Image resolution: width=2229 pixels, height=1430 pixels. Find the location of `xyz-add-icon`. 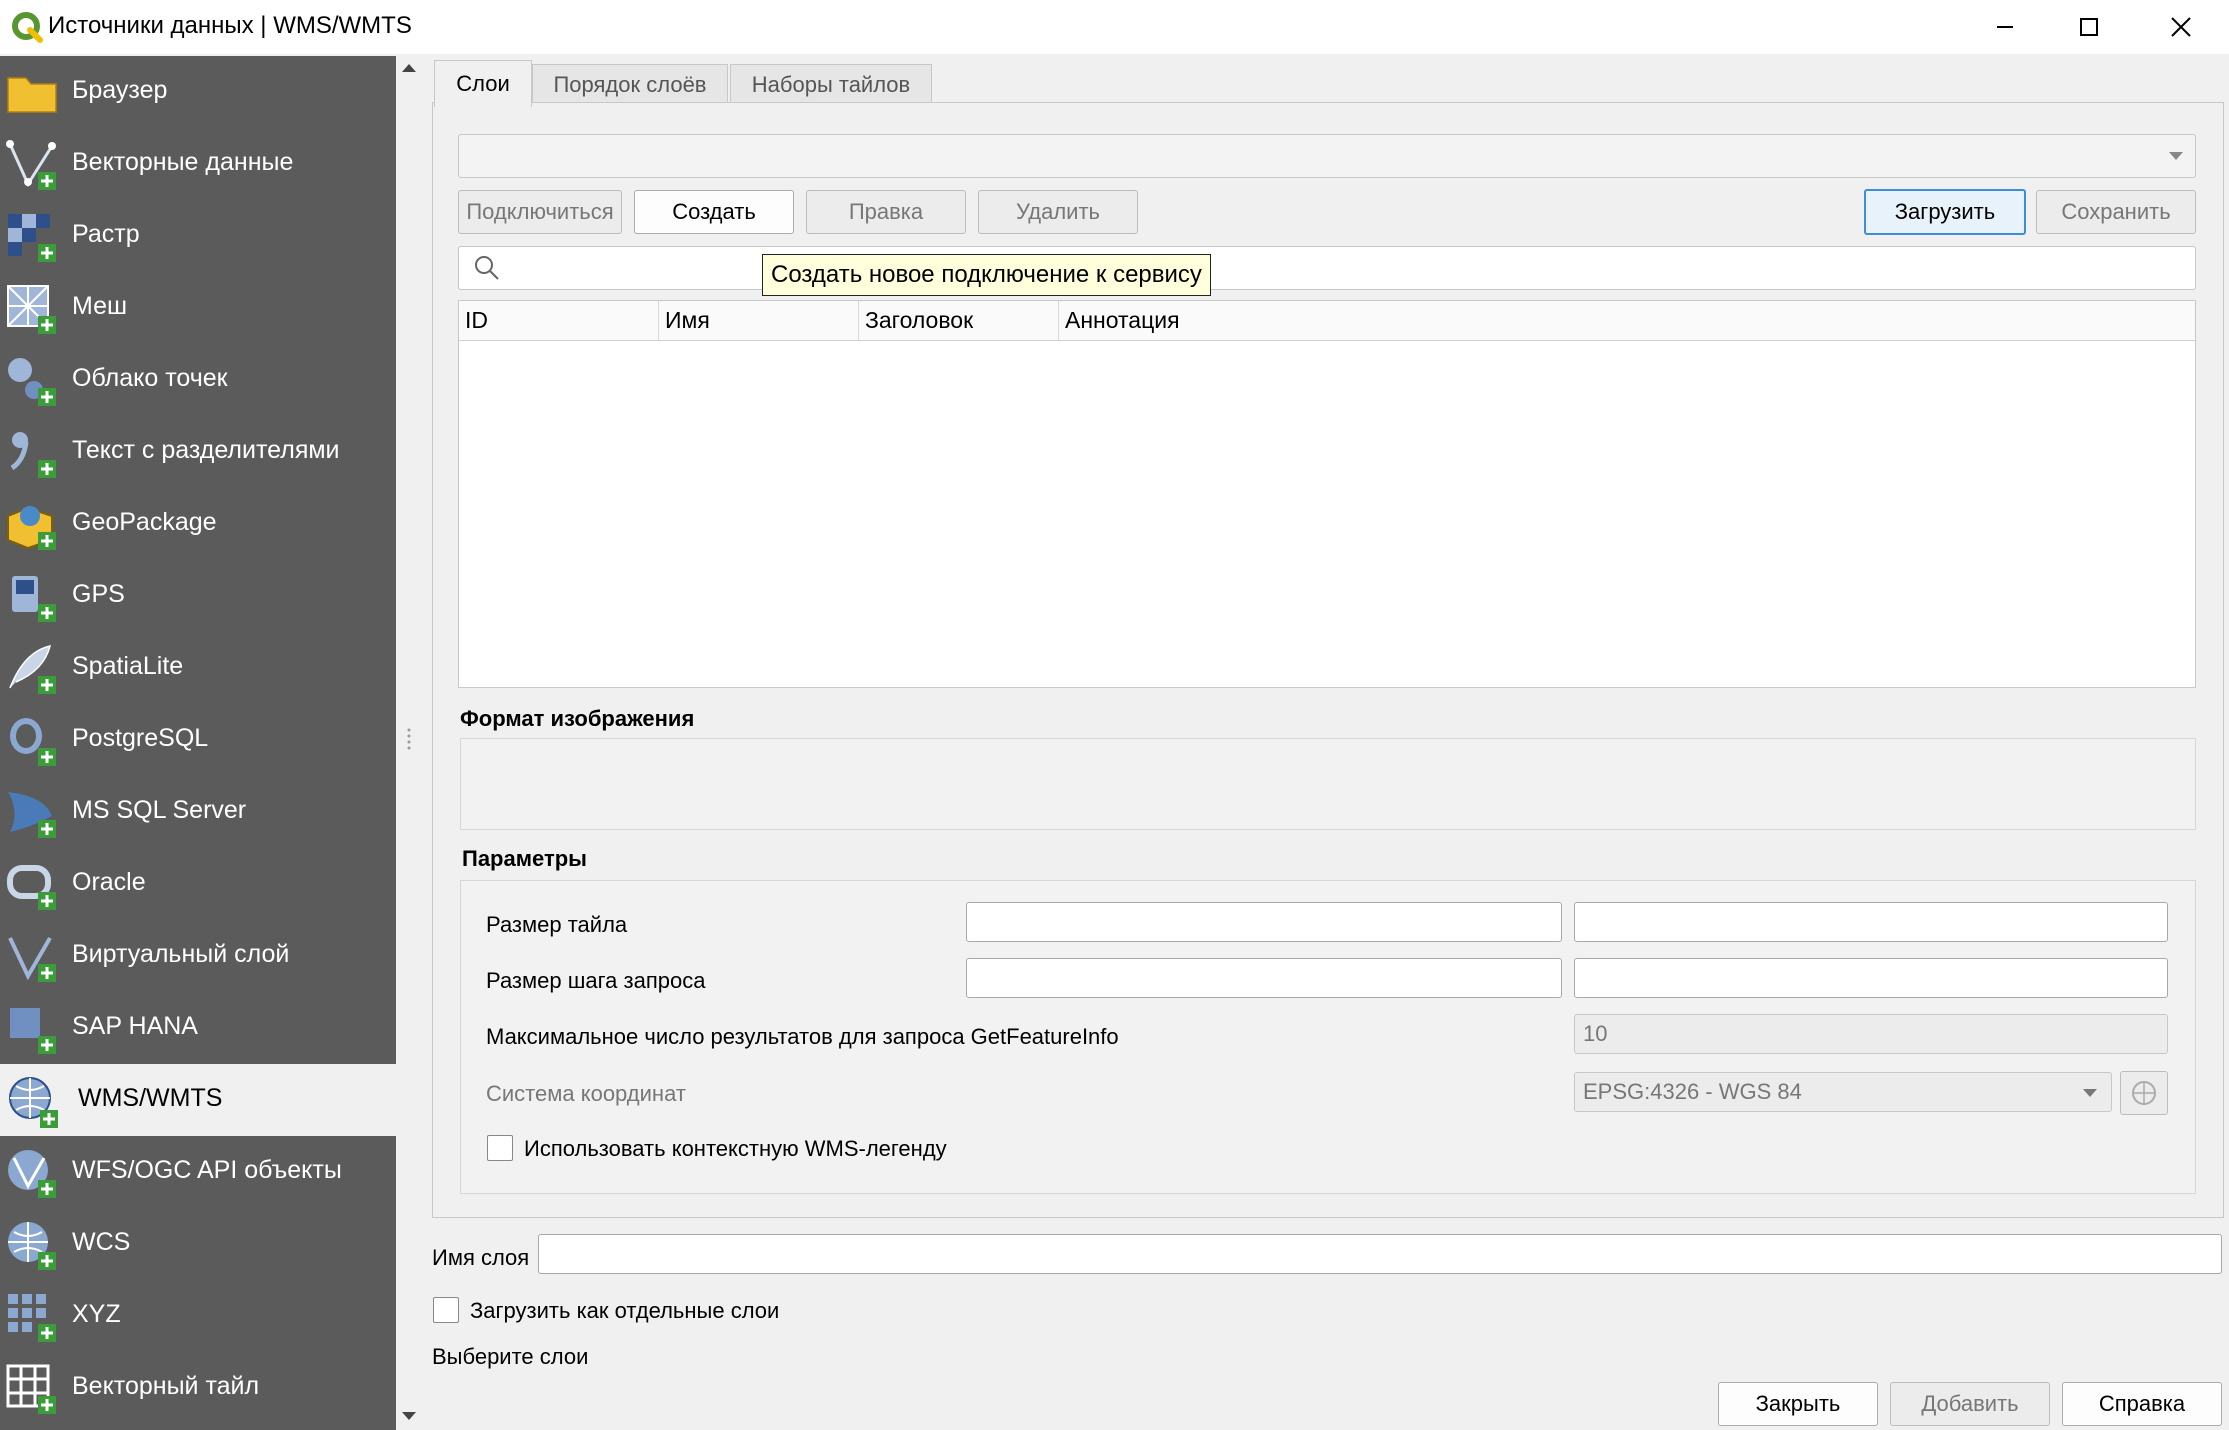

xyz-add-icon is located at coordinates (32, 1318).